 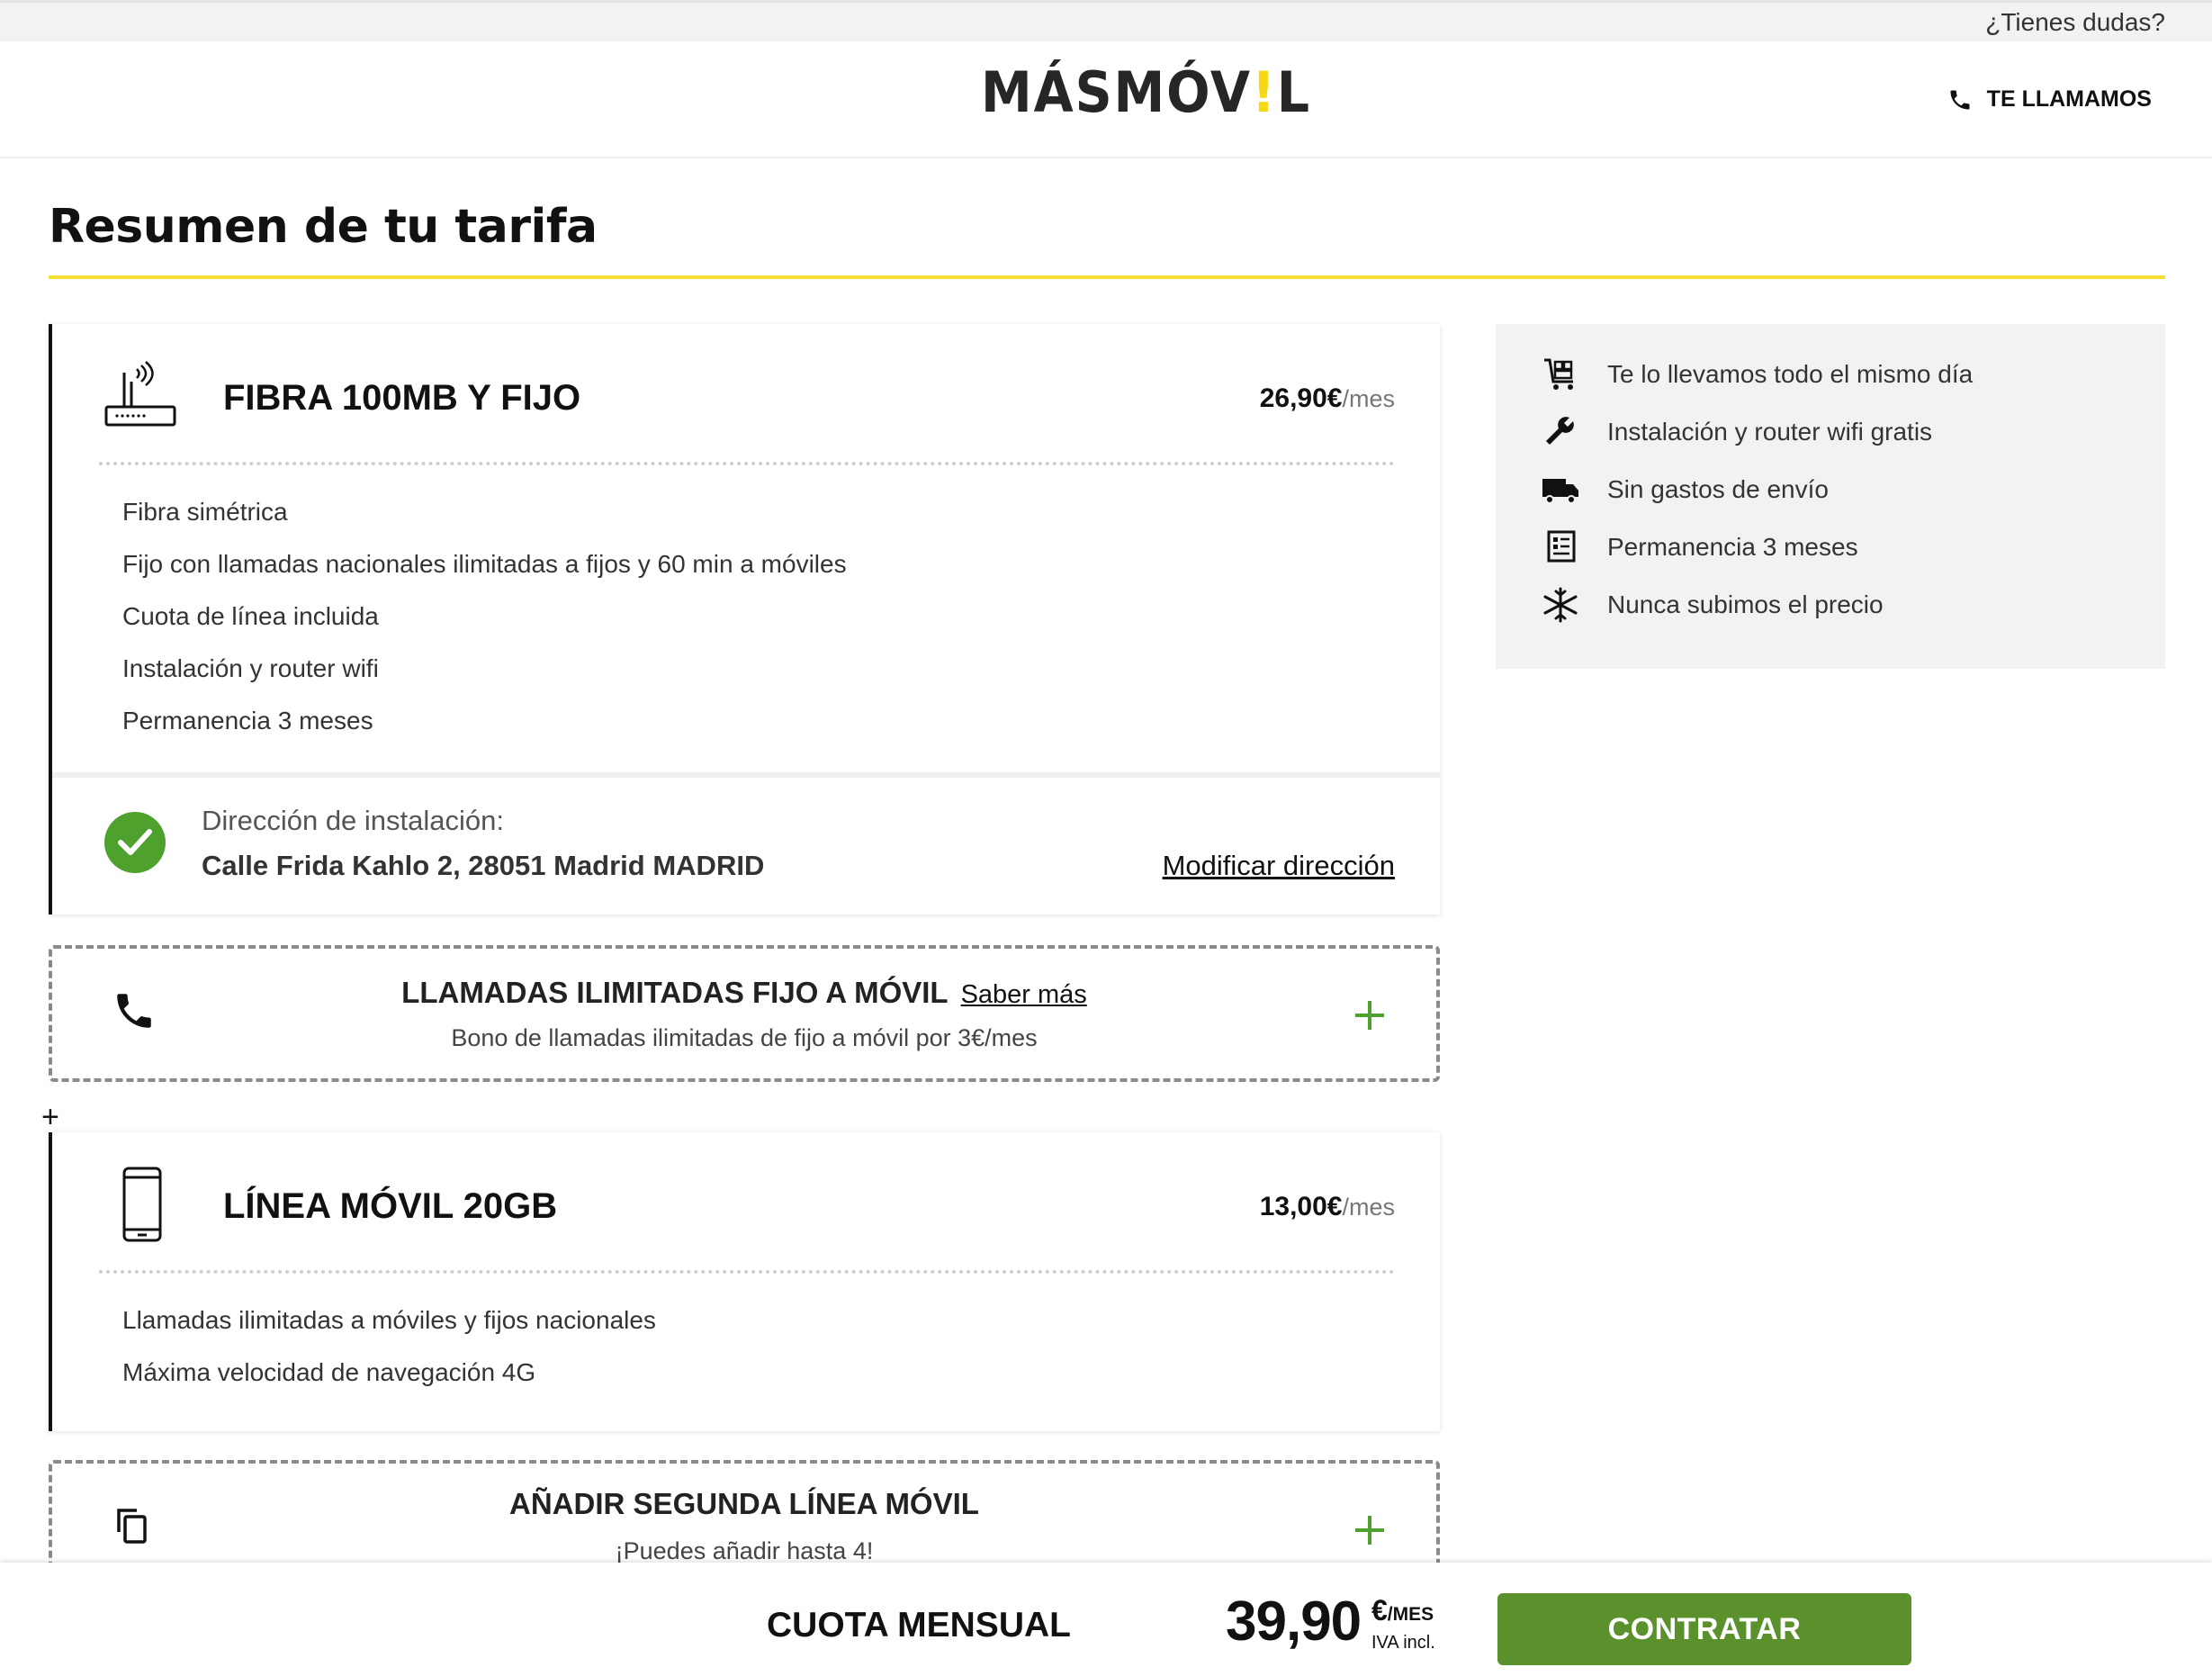 I want to click on benefit-text: Nunca subimos el precio, so click(x=1745, y=604).